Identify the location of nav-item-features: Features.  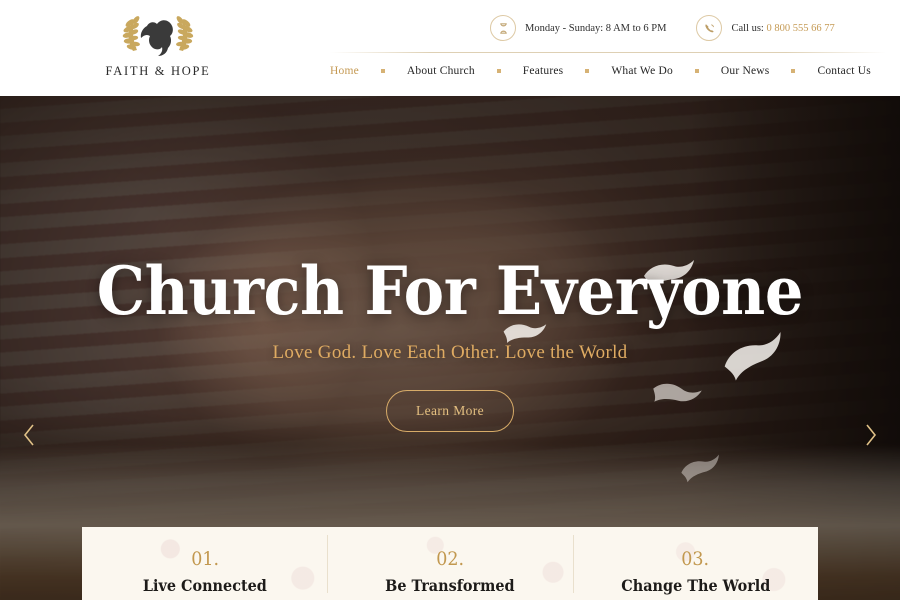
(543, 71).